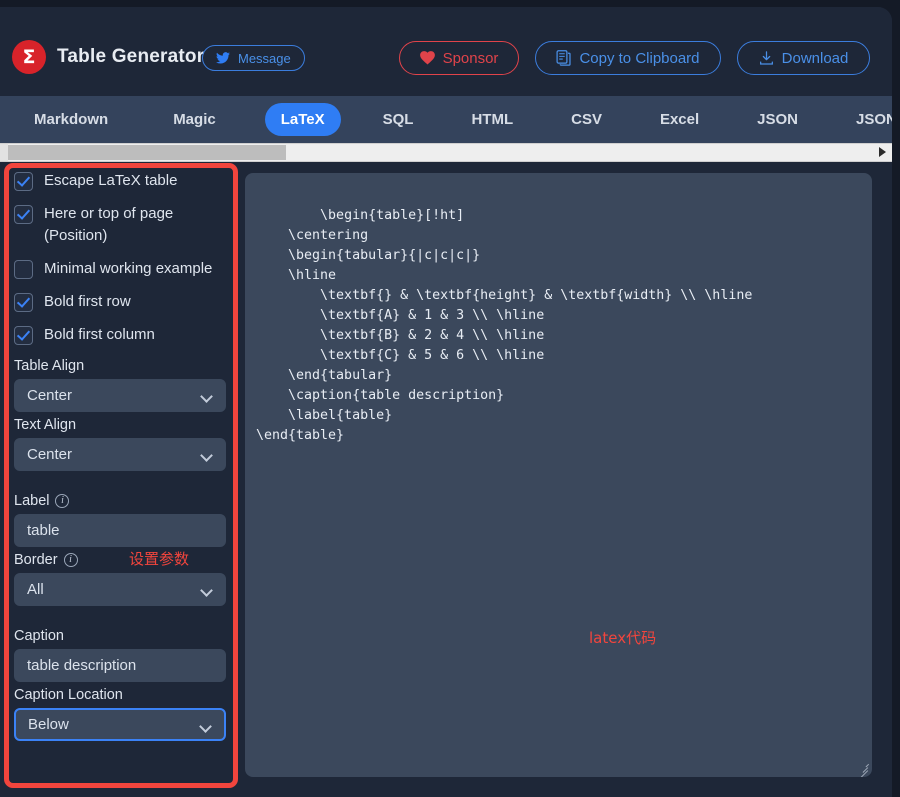  Describe the element at coordinates (777, 119) in the screenshot. I see `tab-json: JSON` at that location.